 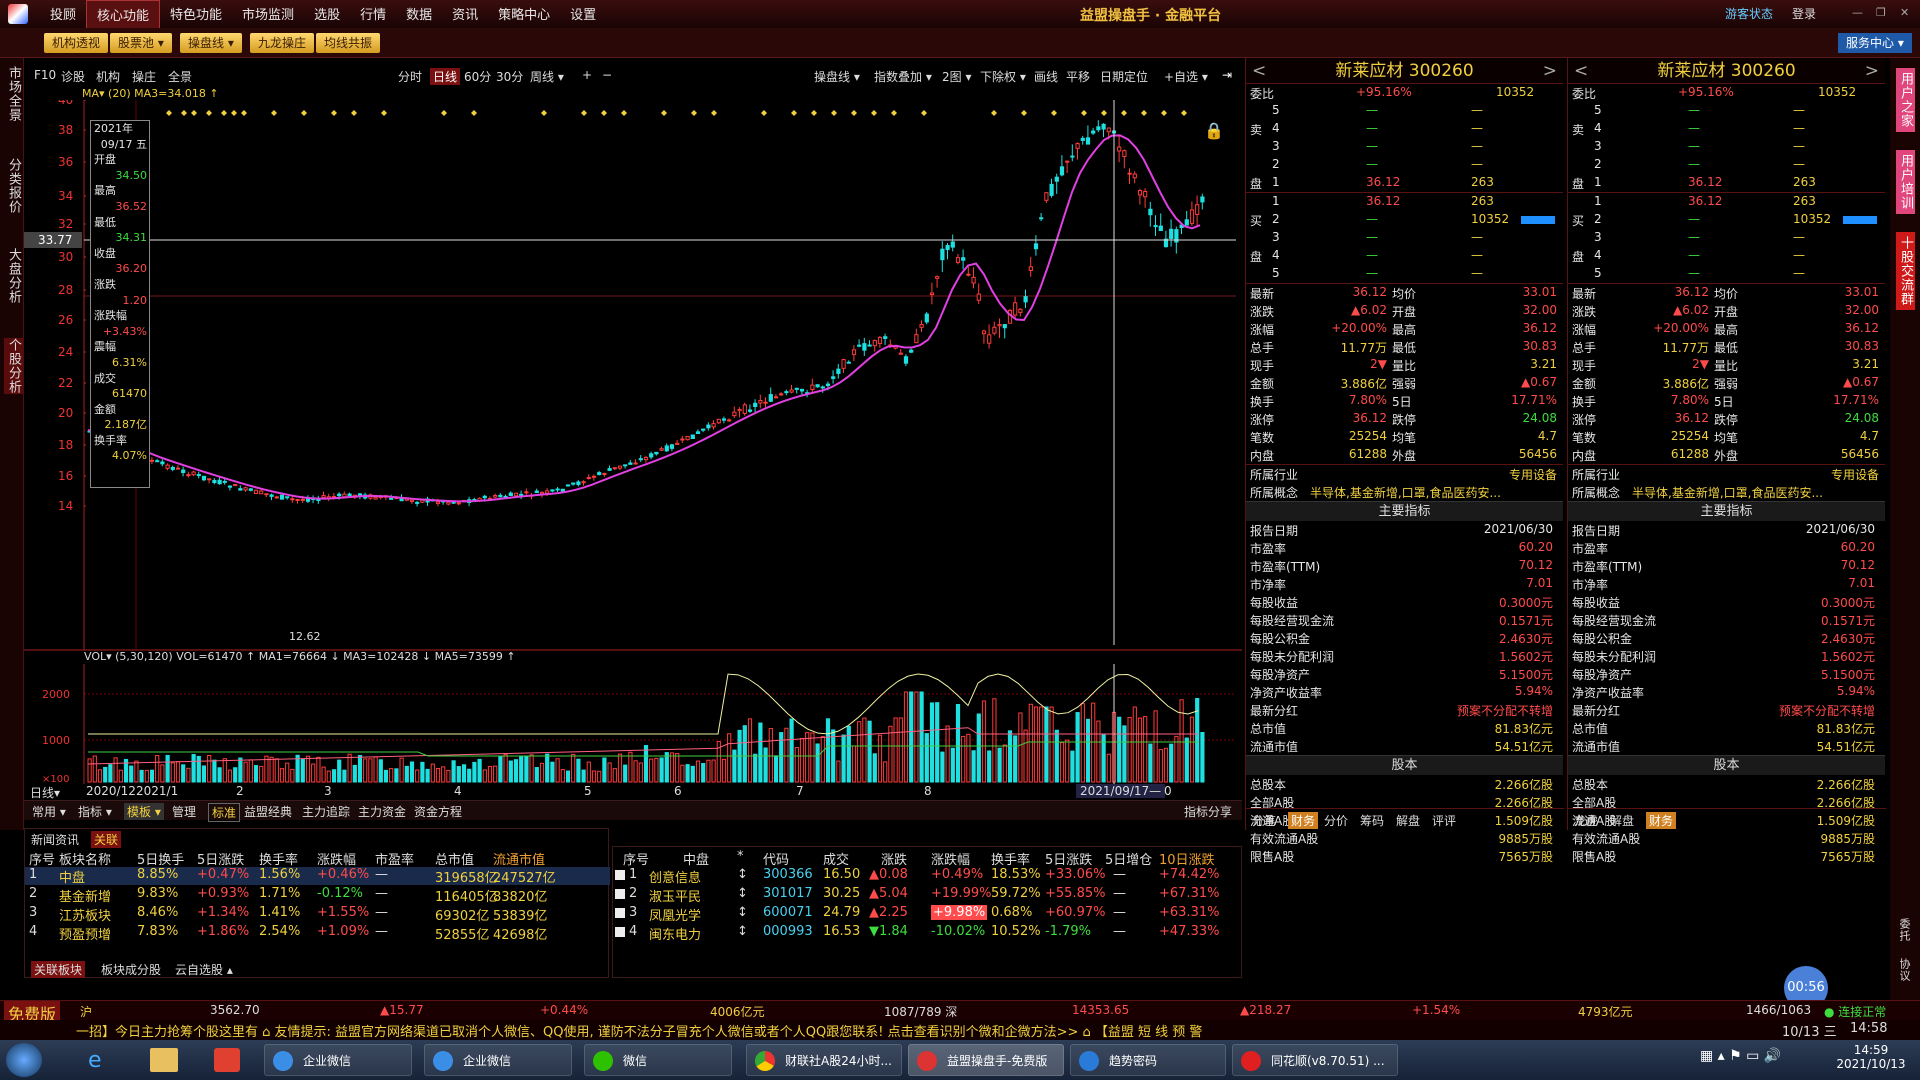 What do you see at coordinates (63, 14) in the screenshot?
I see `menu-item-tougu: 投顾` at bounding box center [63, 14].